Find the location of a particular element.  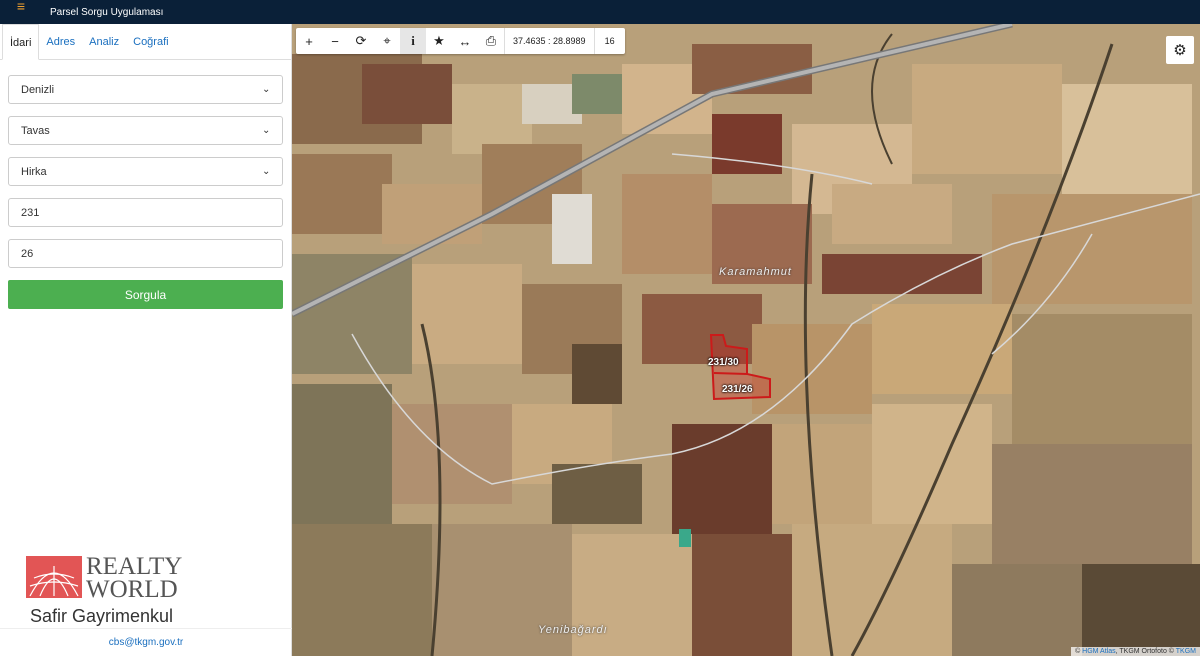

province-select: Denizli ⌄ is located at coordinates (145, 89).